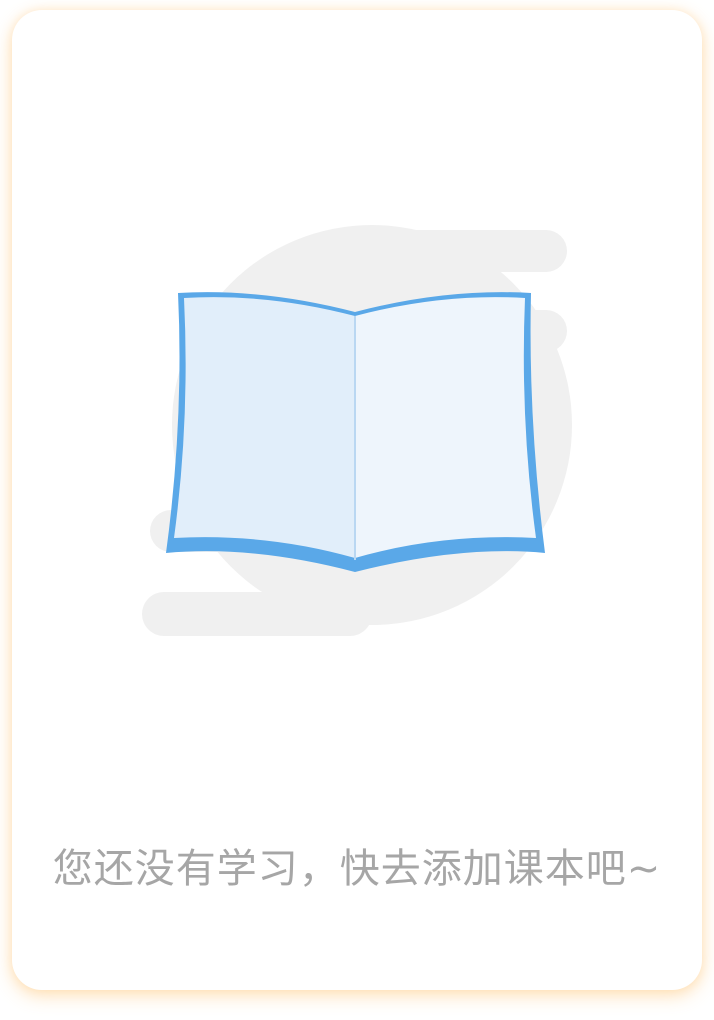  I want to click on open-book-icon, so click(355, 432).